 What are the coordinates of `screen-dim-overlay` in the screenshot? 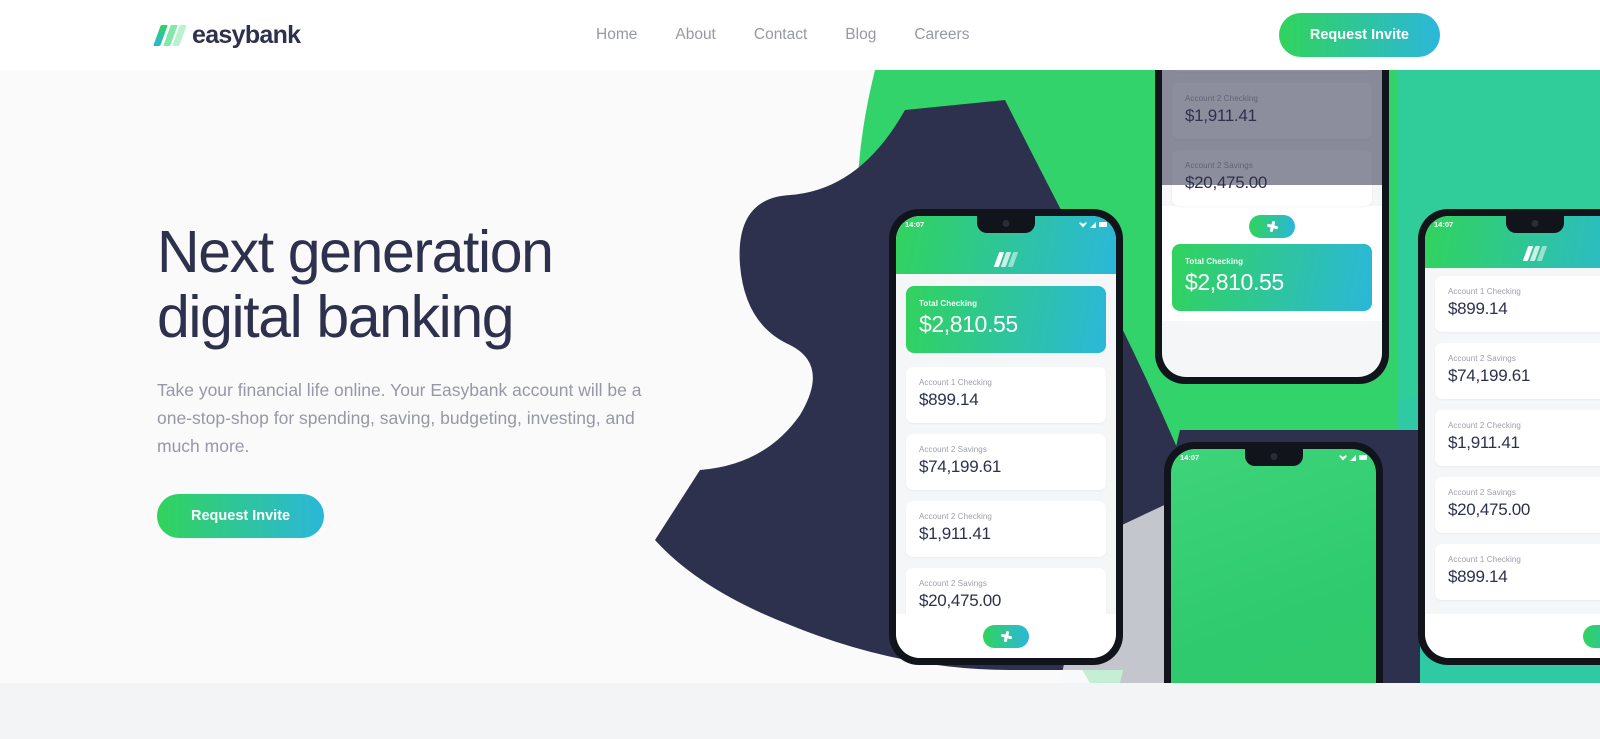 It's located at (1272, 127).